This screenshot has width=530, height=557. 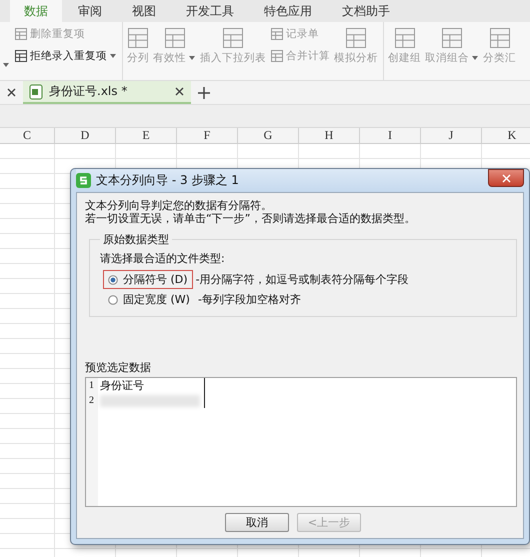 I want to click on intro-text: 文本分列向导判定您的数据有分隔符。, so click(x=179, y=205).